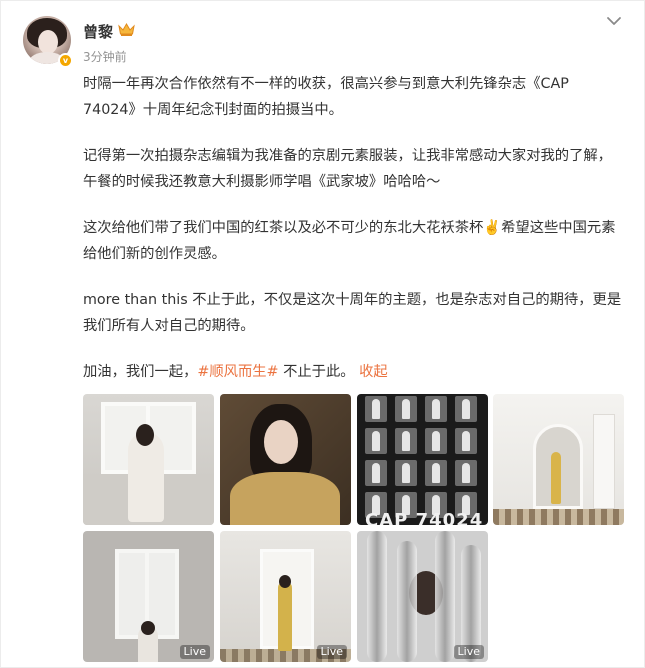 The height and width of the screenshot is (668, 645). What do you see at coordinates (65, 60) in the screenshot?
I see `verified-badge: v` at bounding box center [65, 60].